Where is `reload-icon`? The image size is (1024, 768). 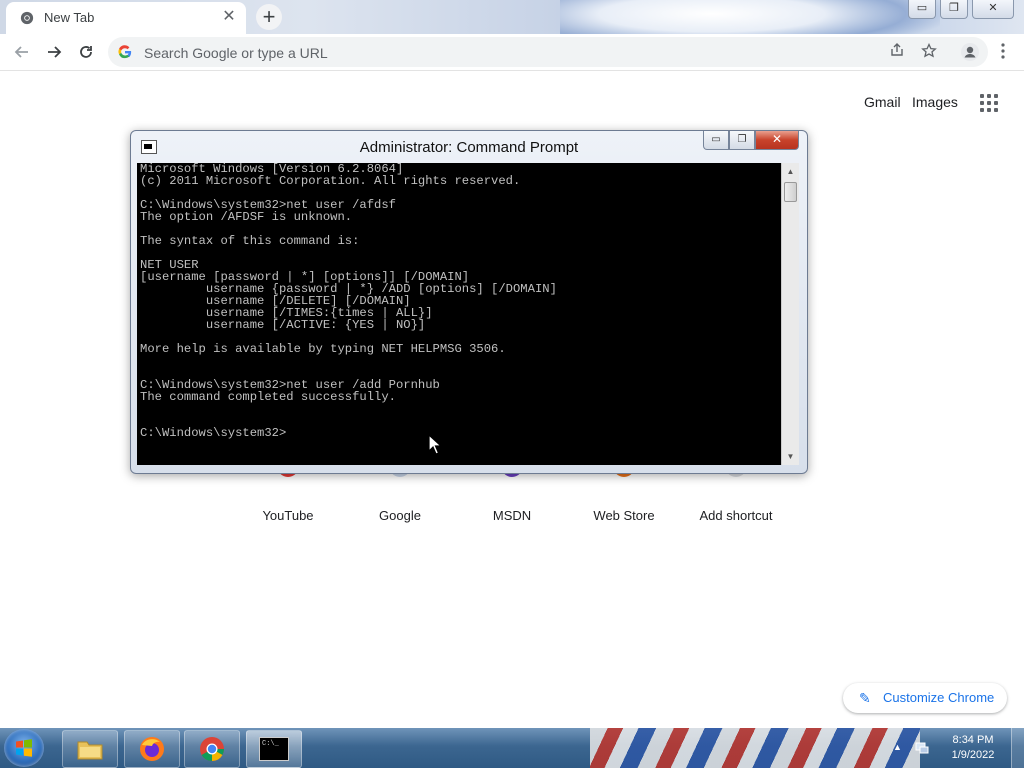 reload-icon is located at coordinates (86, 52).